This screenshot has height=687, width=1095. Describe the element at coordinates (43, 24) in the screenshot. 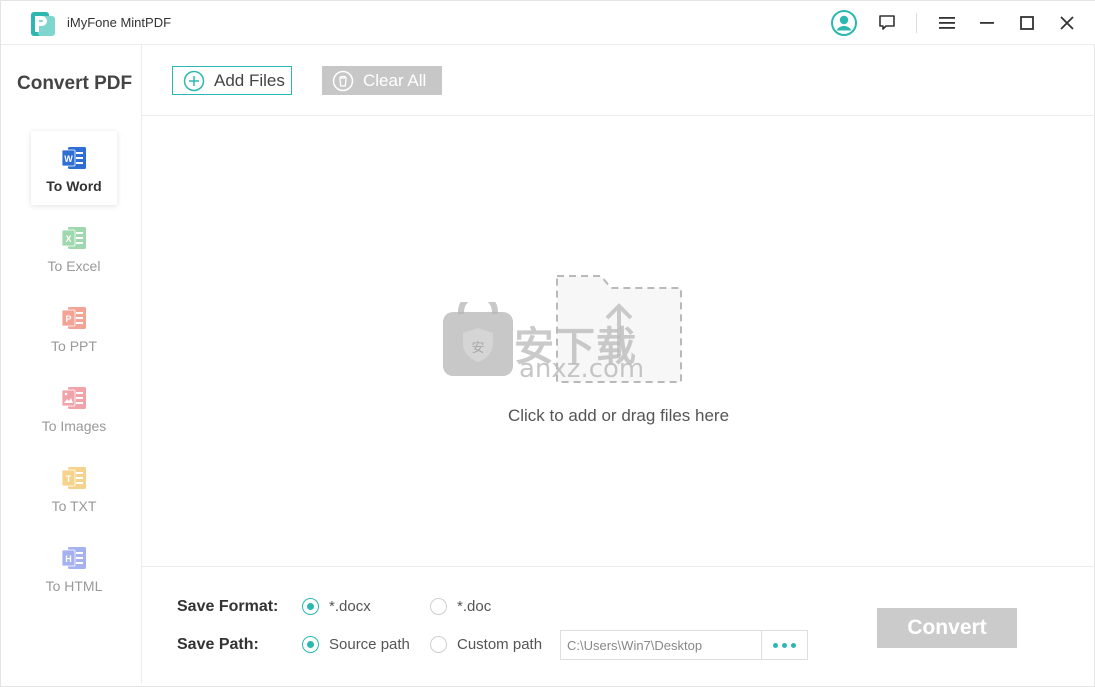

I see `app-logo-icon` at that location.